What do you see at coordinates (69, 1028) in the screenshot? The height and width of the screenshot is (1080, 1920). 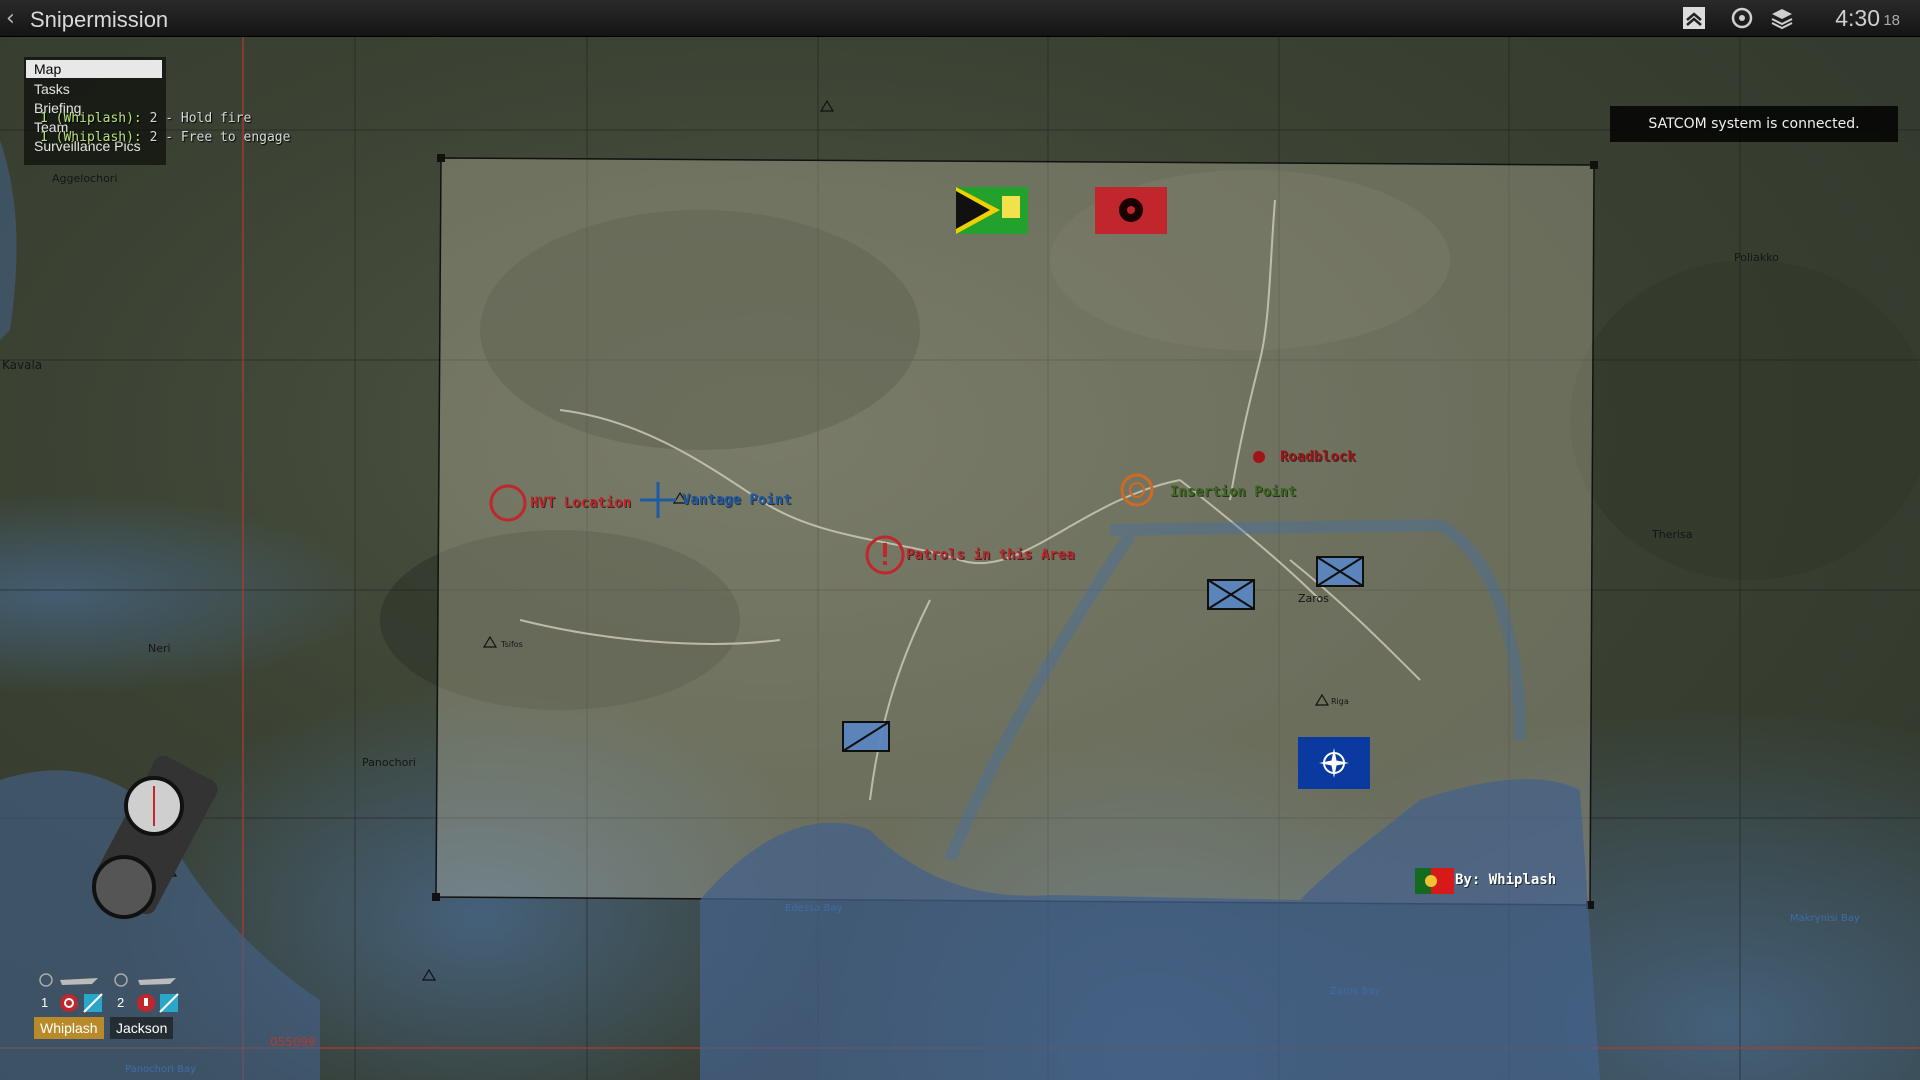 I see `unit-whiplash: Whiplash` at bounding box center [69, 1028].